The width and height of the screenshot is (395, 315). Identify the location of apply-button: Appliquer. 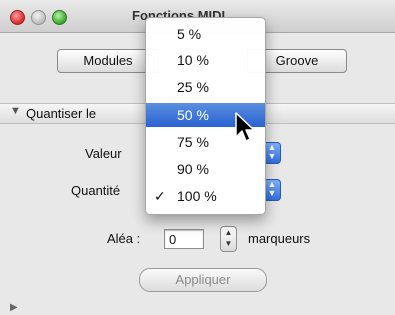
(203, 280).